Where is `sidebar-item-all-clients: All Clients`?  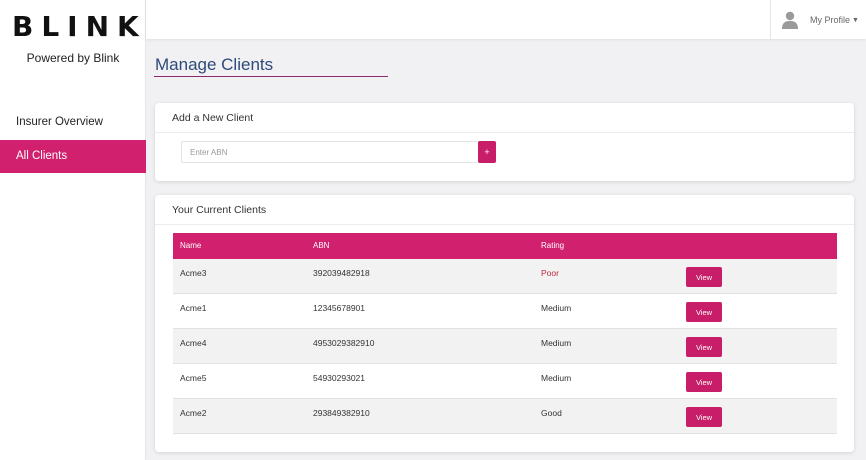
sidebar-item-all-clients: All Clients is located at coordinates (73, 156).